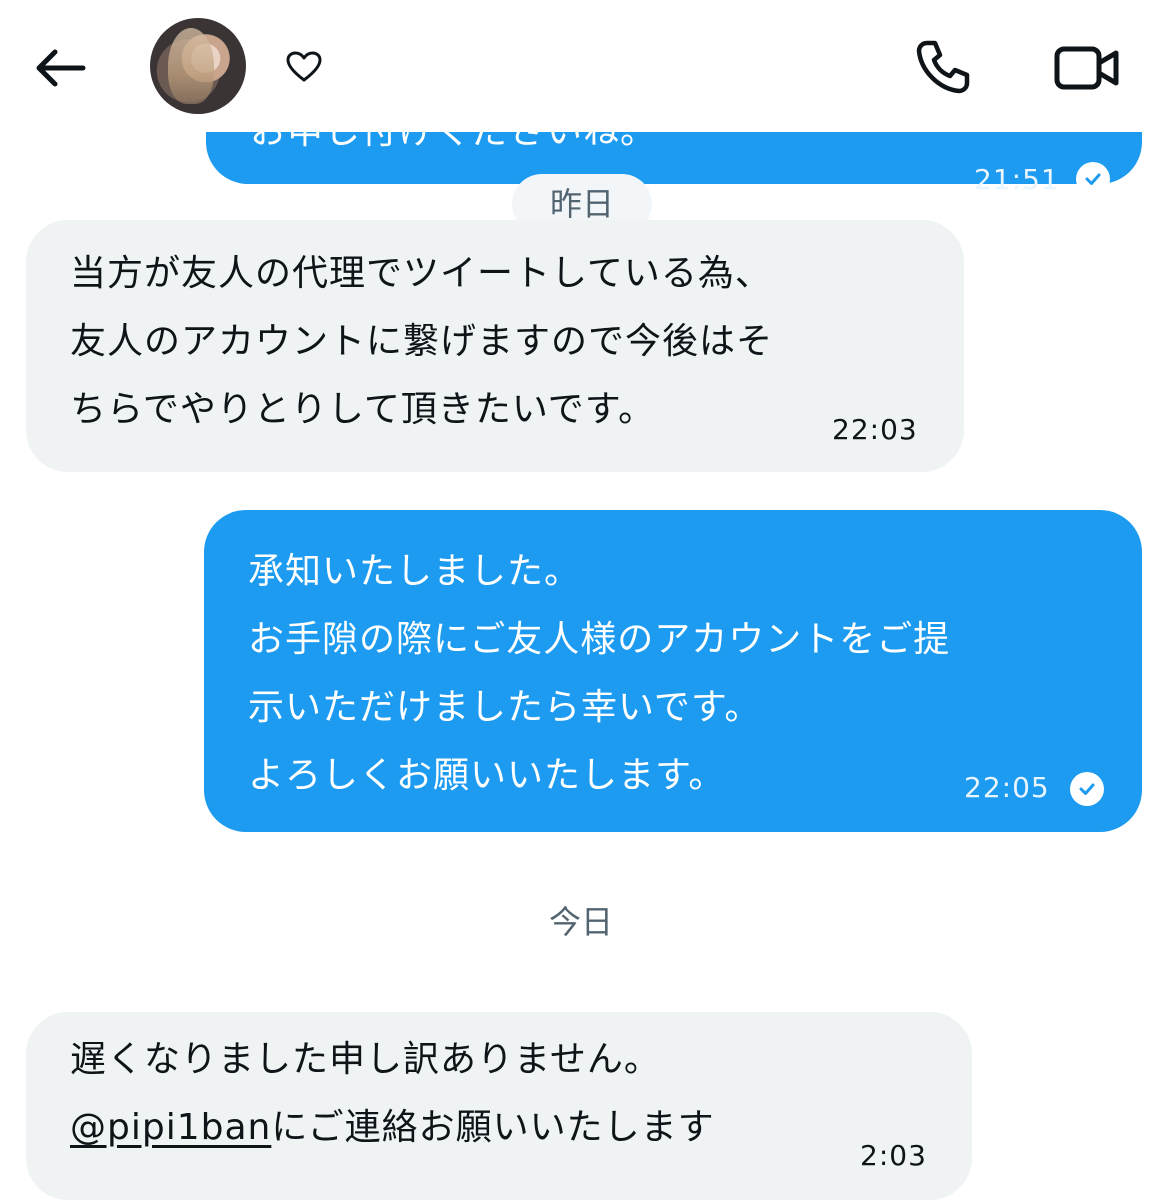 This screenshot has width=1170, height=1200. Describe the element at coordinates (581, 922) in the screenshot. I see `date-separator-today: 今日` at that location.